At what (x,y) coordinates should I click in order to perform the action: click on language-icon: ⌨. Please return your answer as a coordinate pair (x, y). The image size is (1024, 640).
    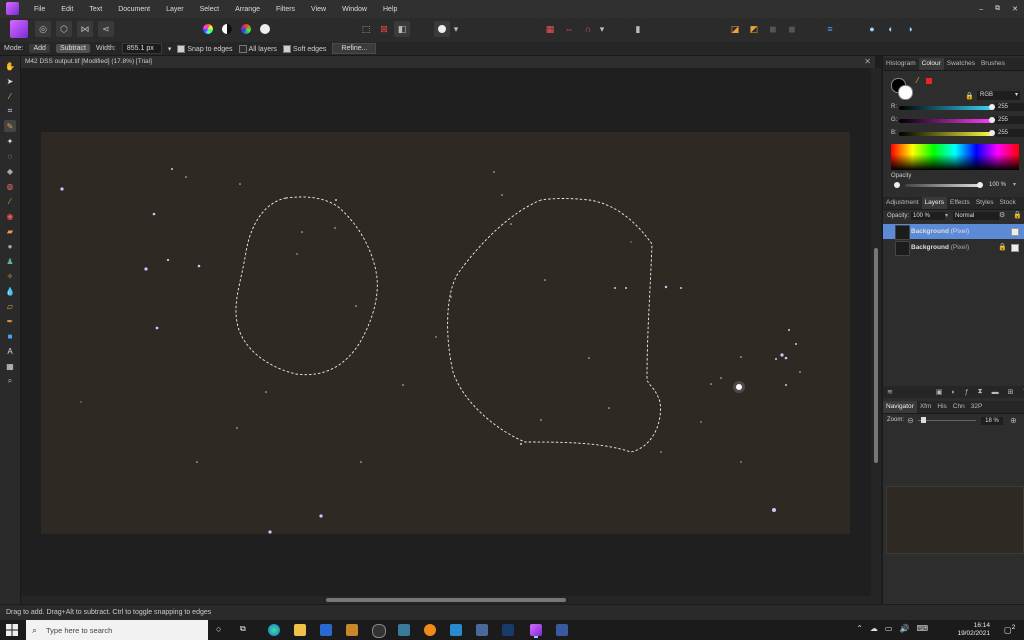
    Looking at the image, I should click on (922, 628).